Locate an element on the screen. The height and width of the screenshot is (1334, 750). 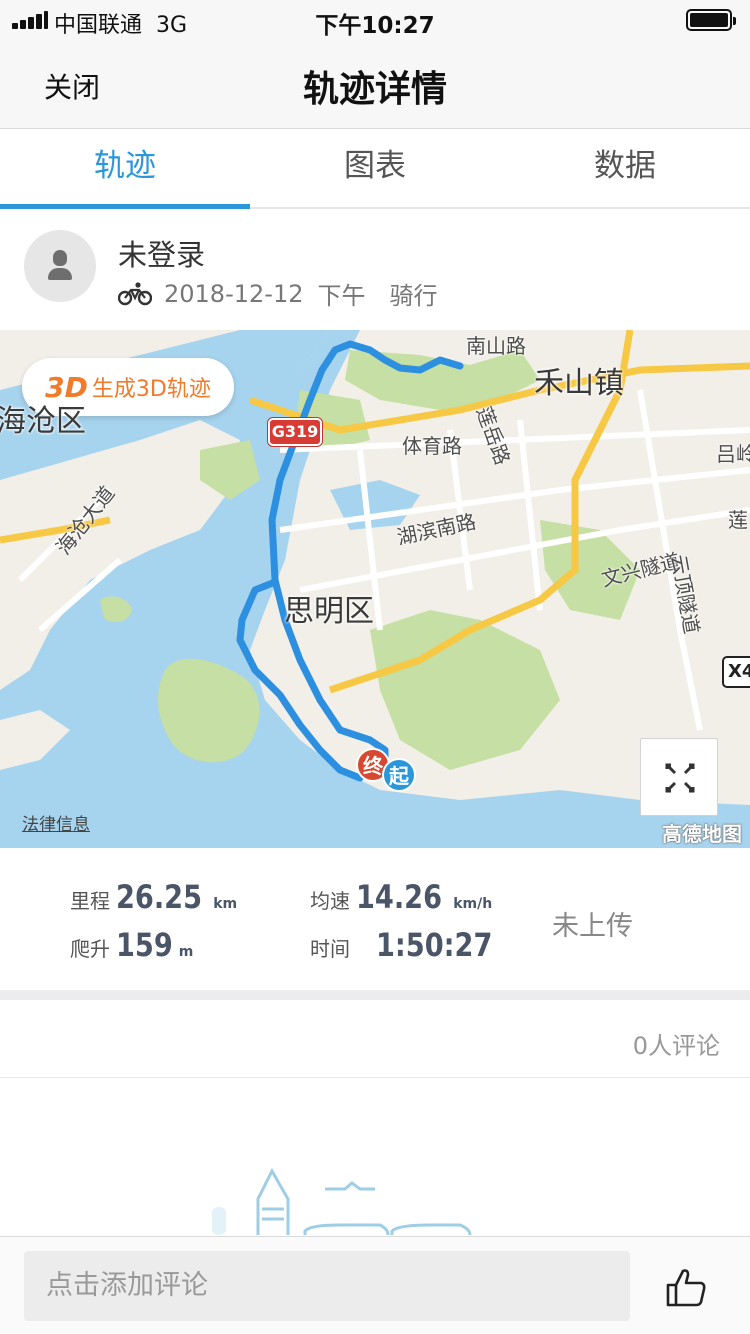
comment-count: 0人评论 is located at coordinates (676, 1046).